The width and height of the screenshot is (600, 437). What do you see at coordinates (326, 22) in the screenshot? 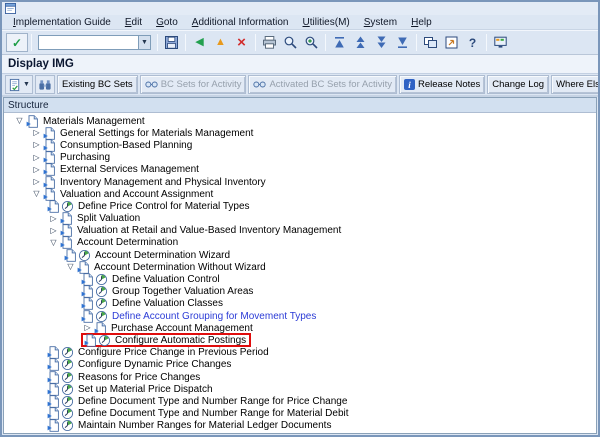
I see `menu-utilities-m: Utilities(M)` at bounding box center [326, 22].